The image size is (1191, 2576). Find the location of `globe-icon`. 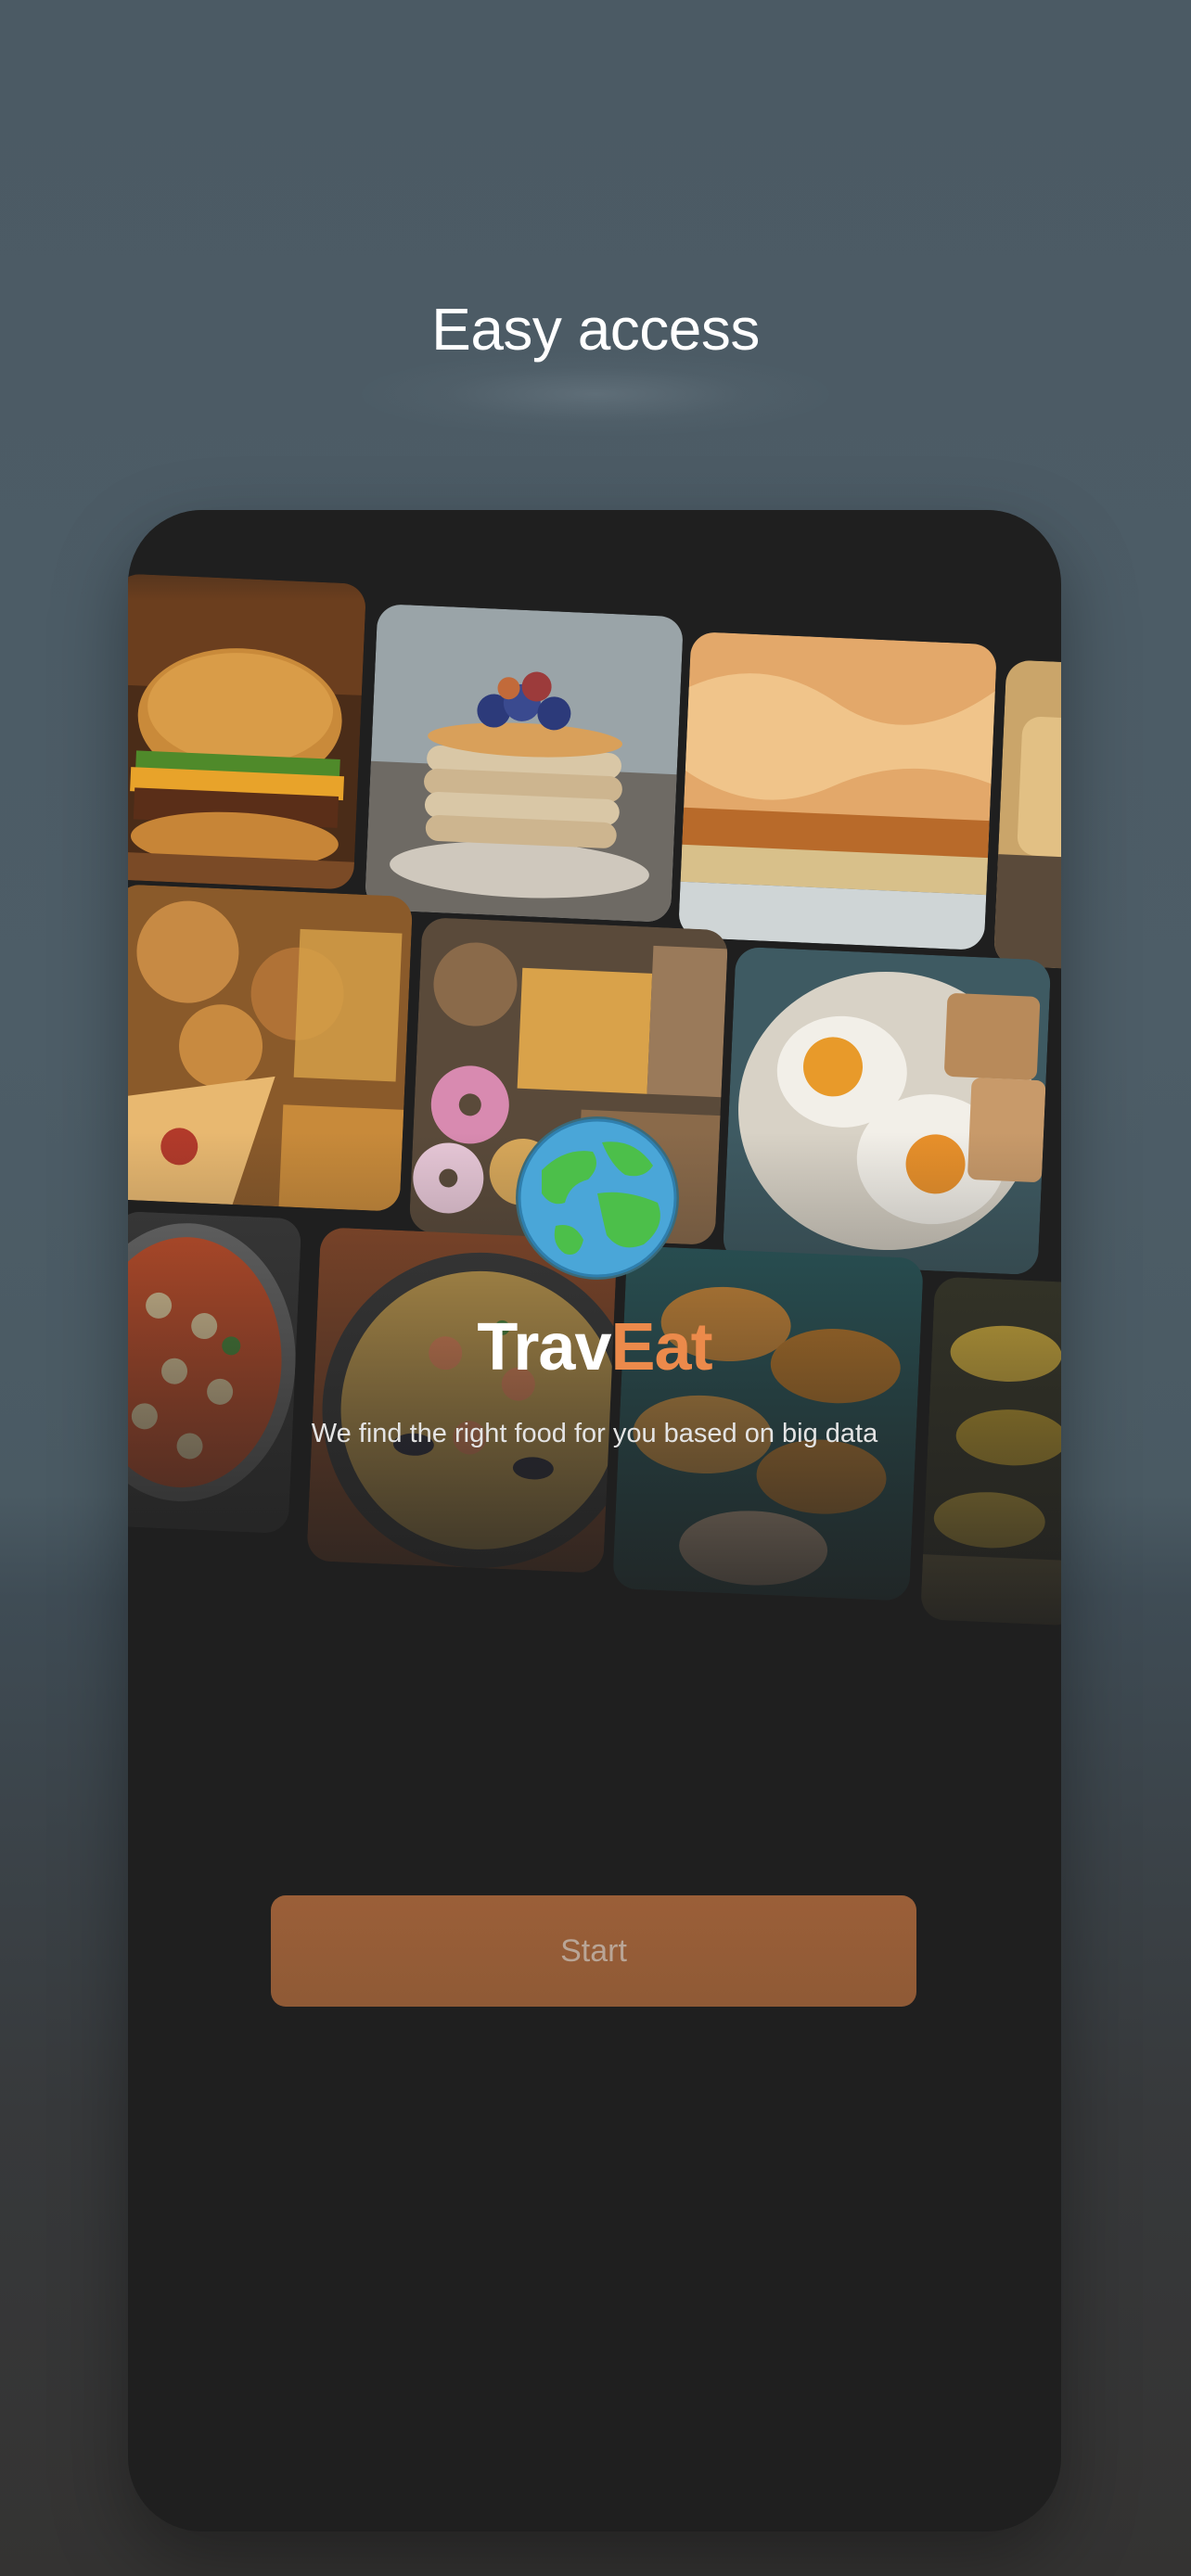

globe-icon is located at coordinates (597, 1198).